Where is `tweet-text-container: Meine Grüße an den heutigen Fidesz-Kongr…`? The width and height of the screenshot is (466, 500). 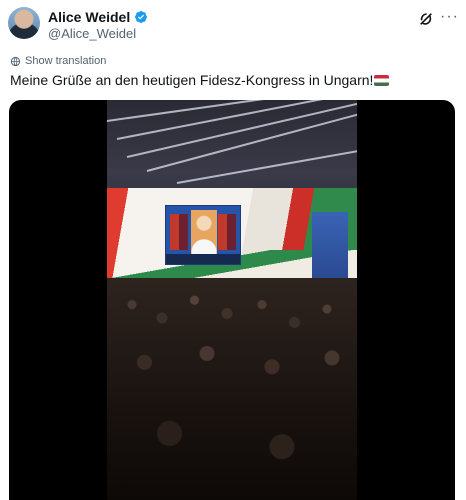
tweet-text-container: Meine Grüße an den heutigen Fidesz-Kongr… is located at coordinates (200, 80).